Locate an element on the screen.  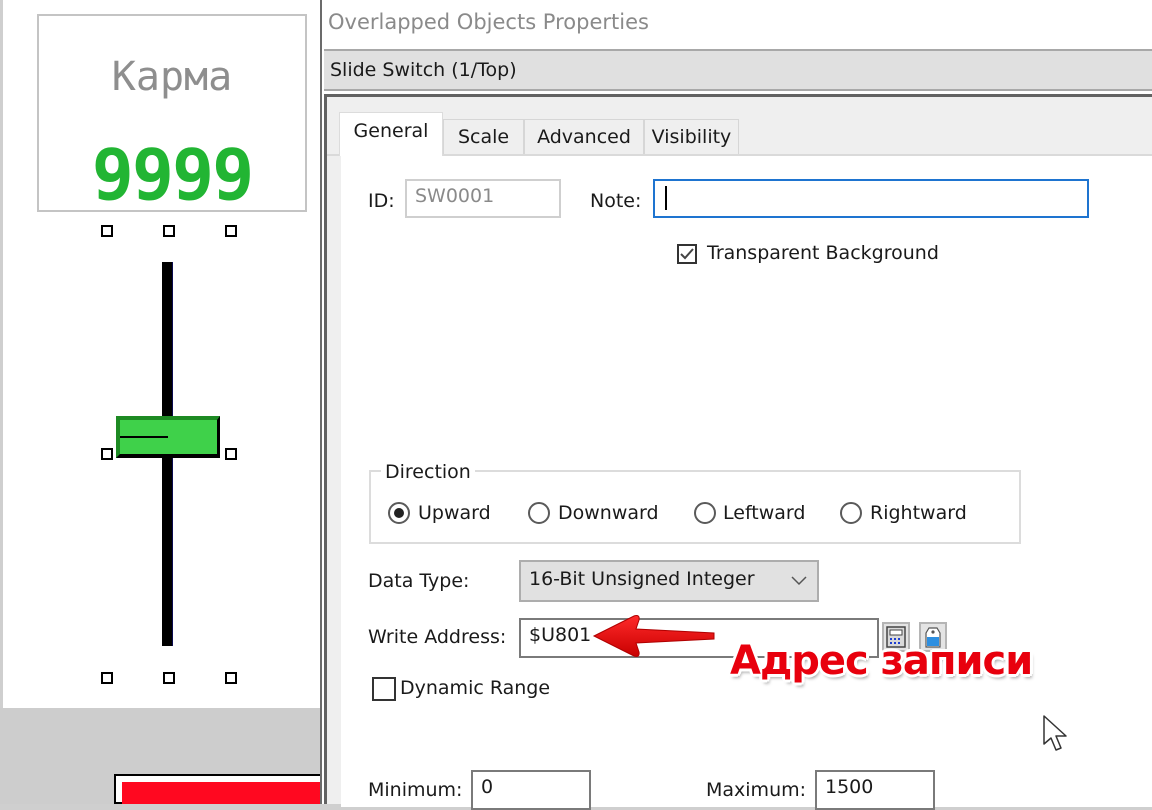
radio-selected-dot is located at coordinates (399, 513).